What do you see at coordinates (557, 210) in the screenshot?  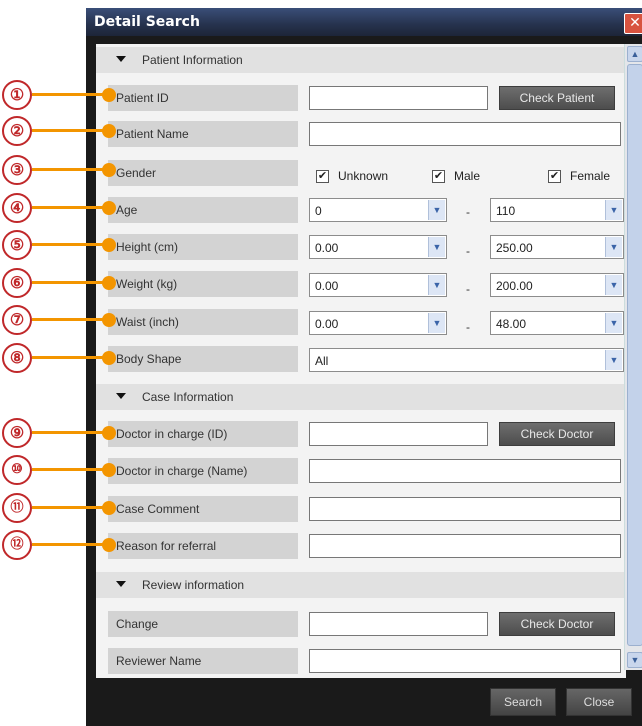 I see `age-to-select: 110 ▼` at bounding box center [557, 210].